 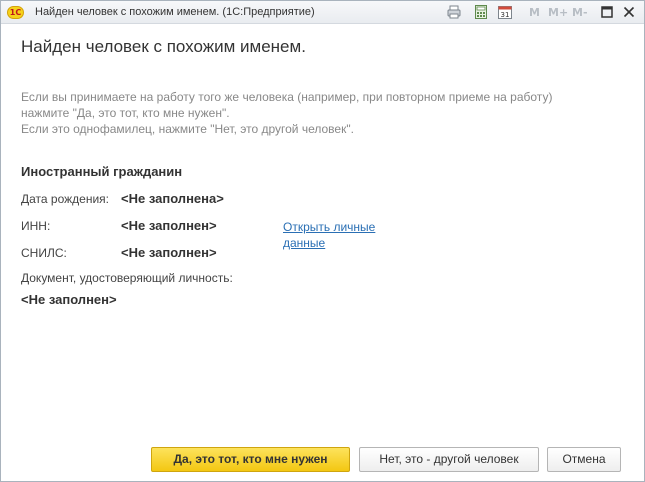 What do you see at coordinates (449, 459) in the screenshot?
I see `no-button: Нет, это - другой человек` at bounding box center [449, 459].